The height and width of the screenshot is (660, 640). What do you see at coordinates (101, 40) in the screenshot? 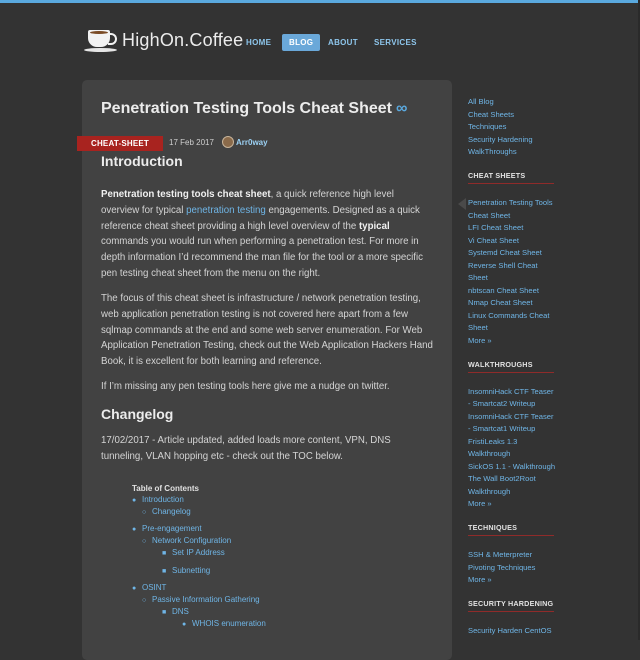
I see `coffee-cup-icon` at bounding box center [101, 40].